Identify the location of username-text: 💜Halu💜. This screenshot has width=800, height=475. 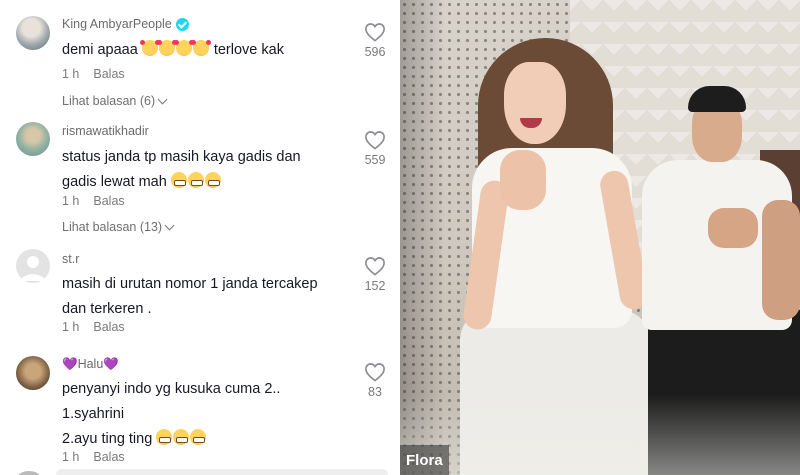
(90, 364).